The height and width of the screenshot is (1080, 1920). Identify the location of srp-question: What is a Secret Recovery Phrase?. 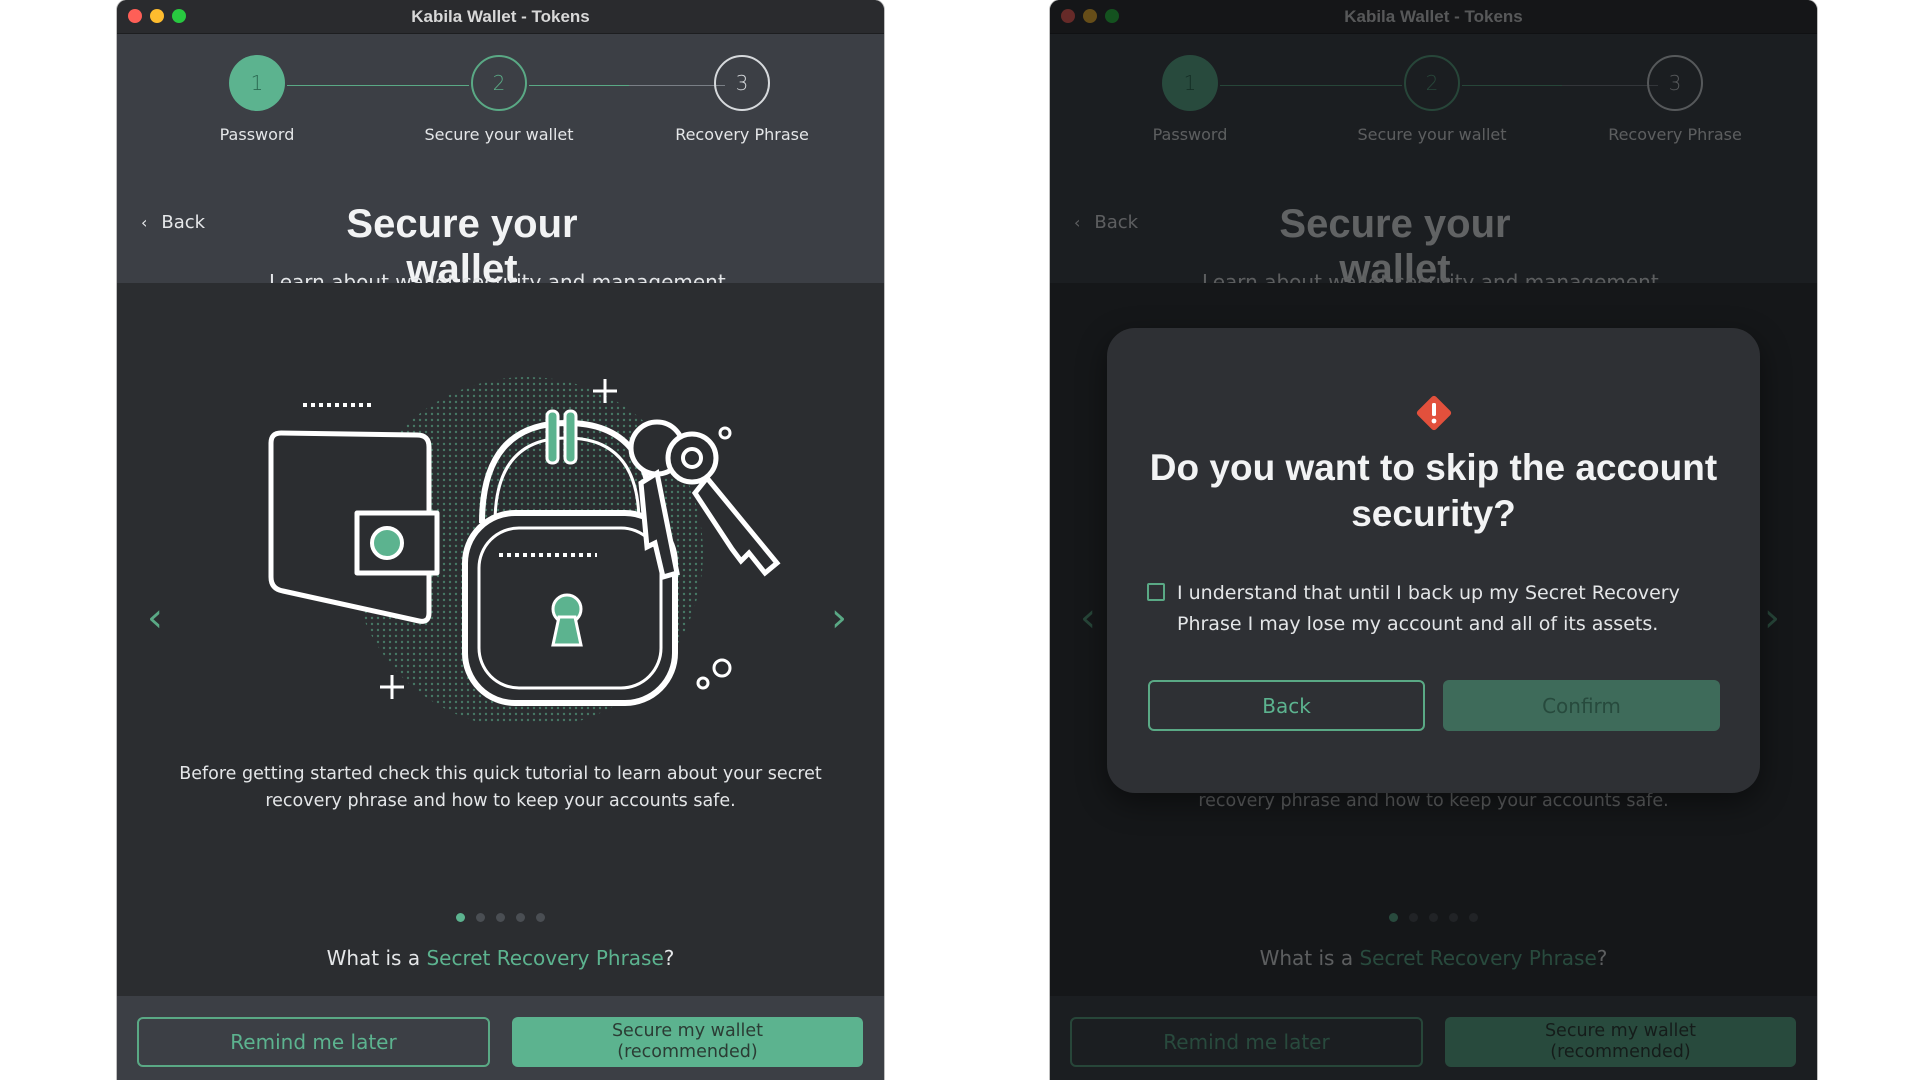
(500, 958).